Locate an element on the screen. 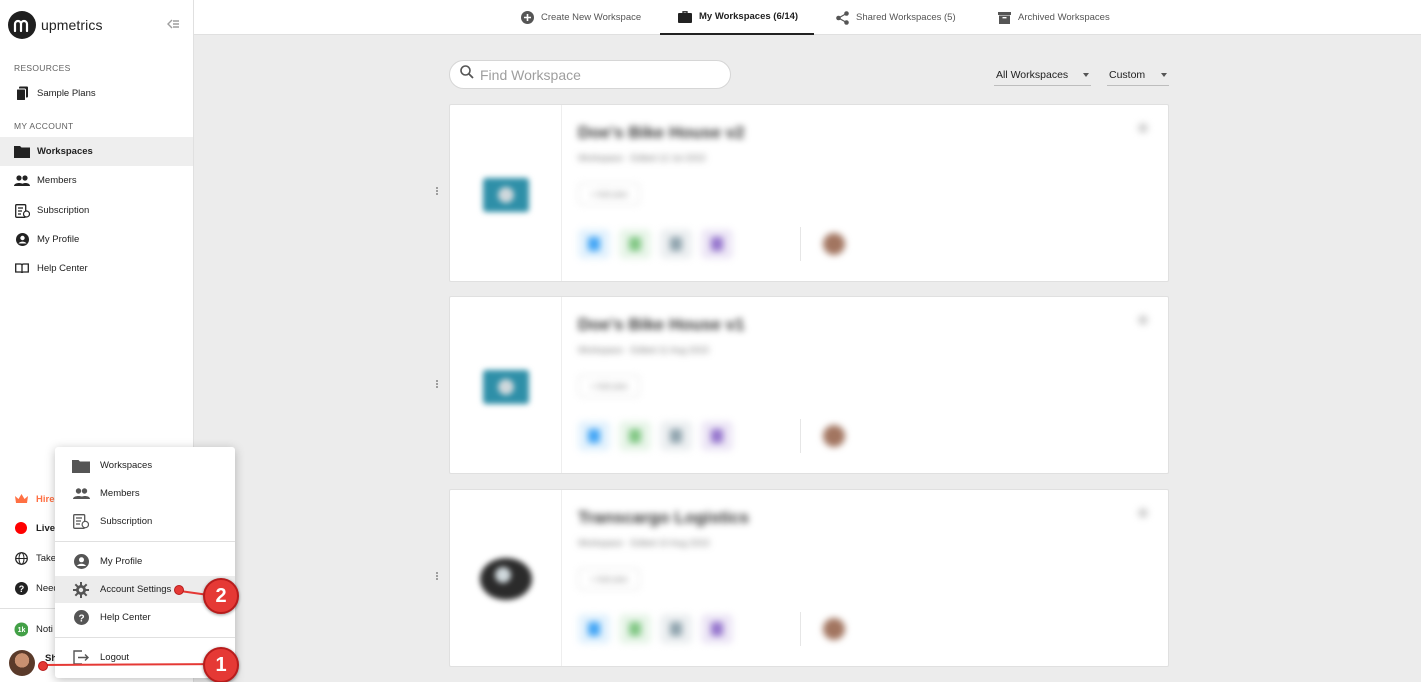 The image size is (1421, 682). tab-archived-workspaces: Archived Workspaces is located at coordinates (1053, 17).